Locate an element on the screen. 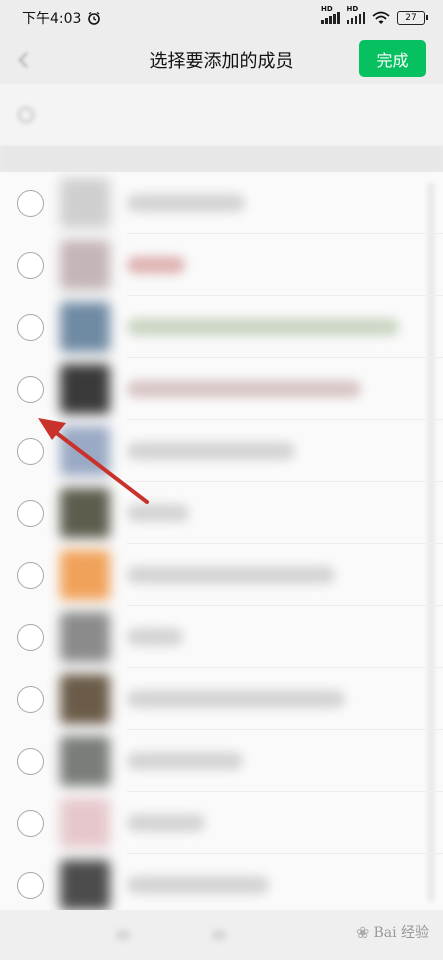  baidu-paw-icon: ❀ is located at coordinates (363, 932).